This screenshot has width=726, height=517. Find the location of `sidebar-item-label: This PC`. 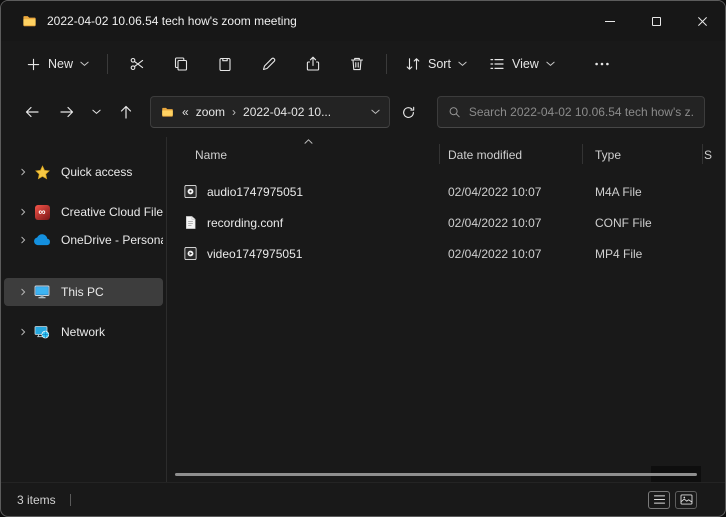

sidebar-item-label: This PC is located at coordinates (82, 292).